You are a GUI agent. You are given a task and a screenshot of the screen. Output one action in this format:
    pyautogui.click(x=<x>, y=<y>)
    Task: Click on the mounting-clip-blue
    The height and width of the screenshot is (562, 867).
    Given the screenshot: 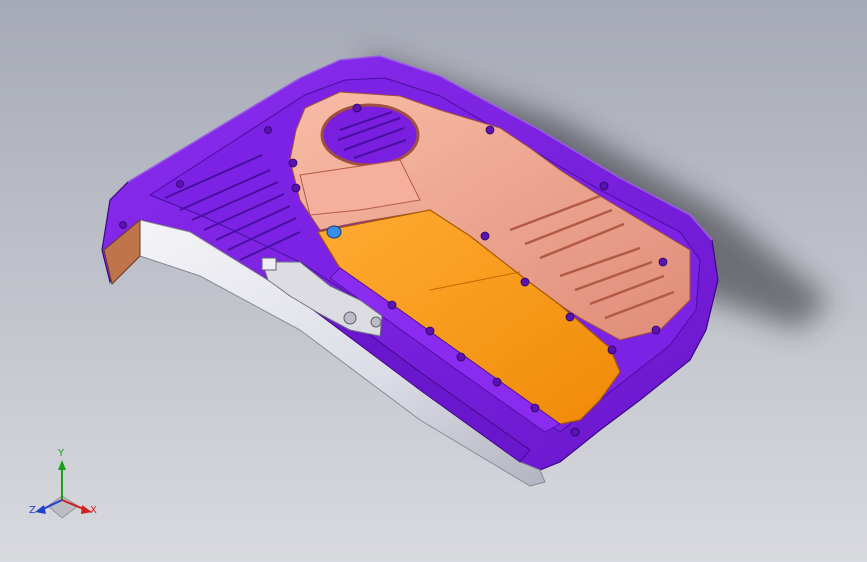 What is the action you would take?
    pyautogui.click(x=334, y=232)
    